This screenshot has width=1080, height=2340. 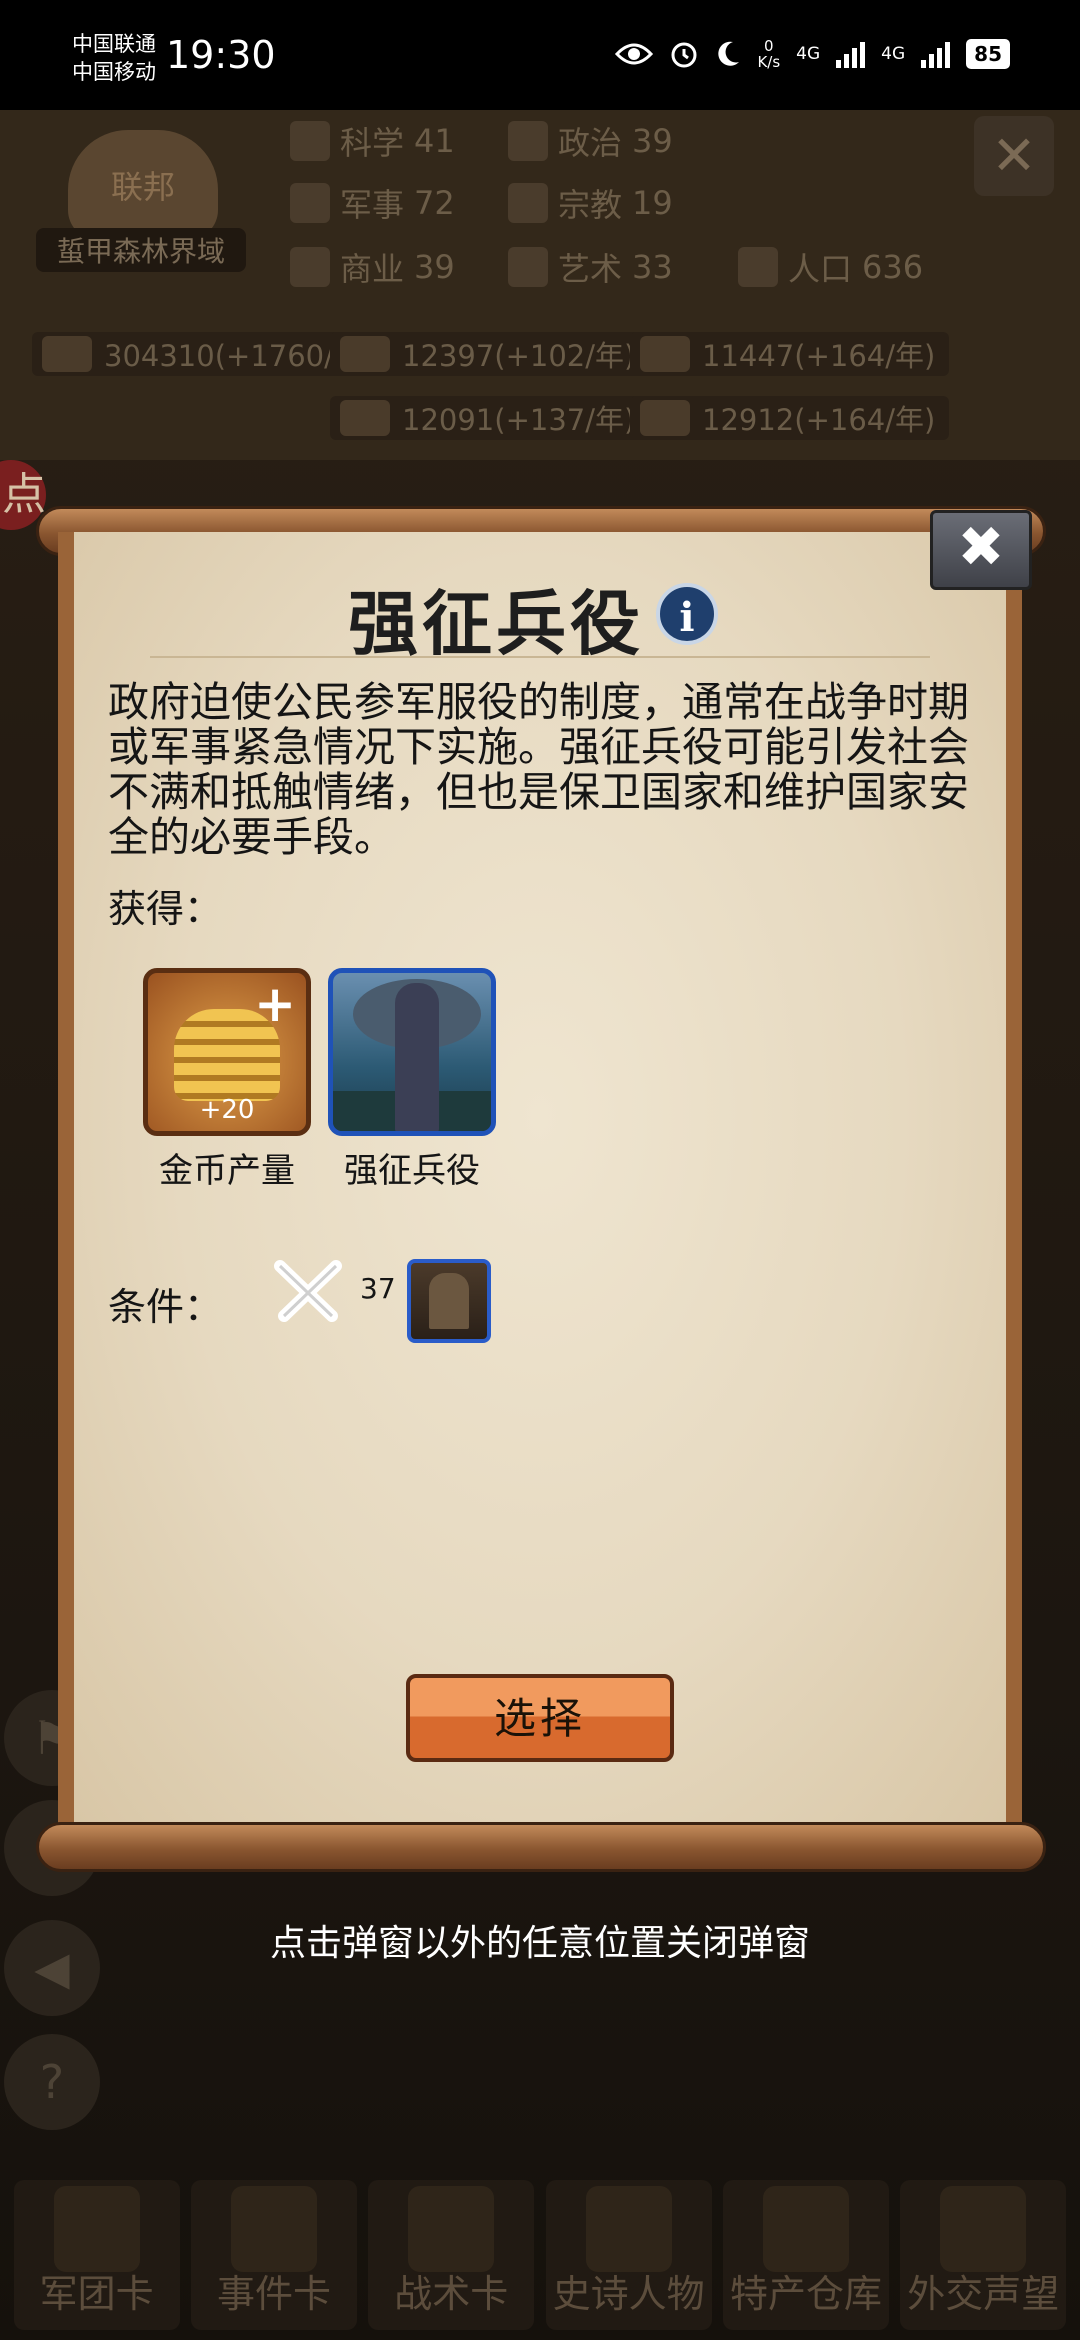 What do you see at coordinates (790, 354) in the screenshot?
I see `resource-iron: 11447(+164/年)` at bounding box center [790, 354].